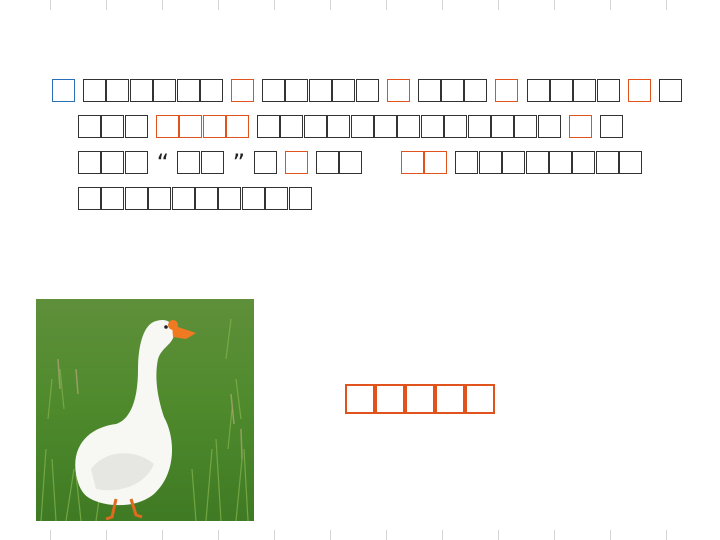 The width and height of the screenshot is (720, 540). Describe the element at coordinates (420, 399) in the screenshot. I see `caption` at that location.